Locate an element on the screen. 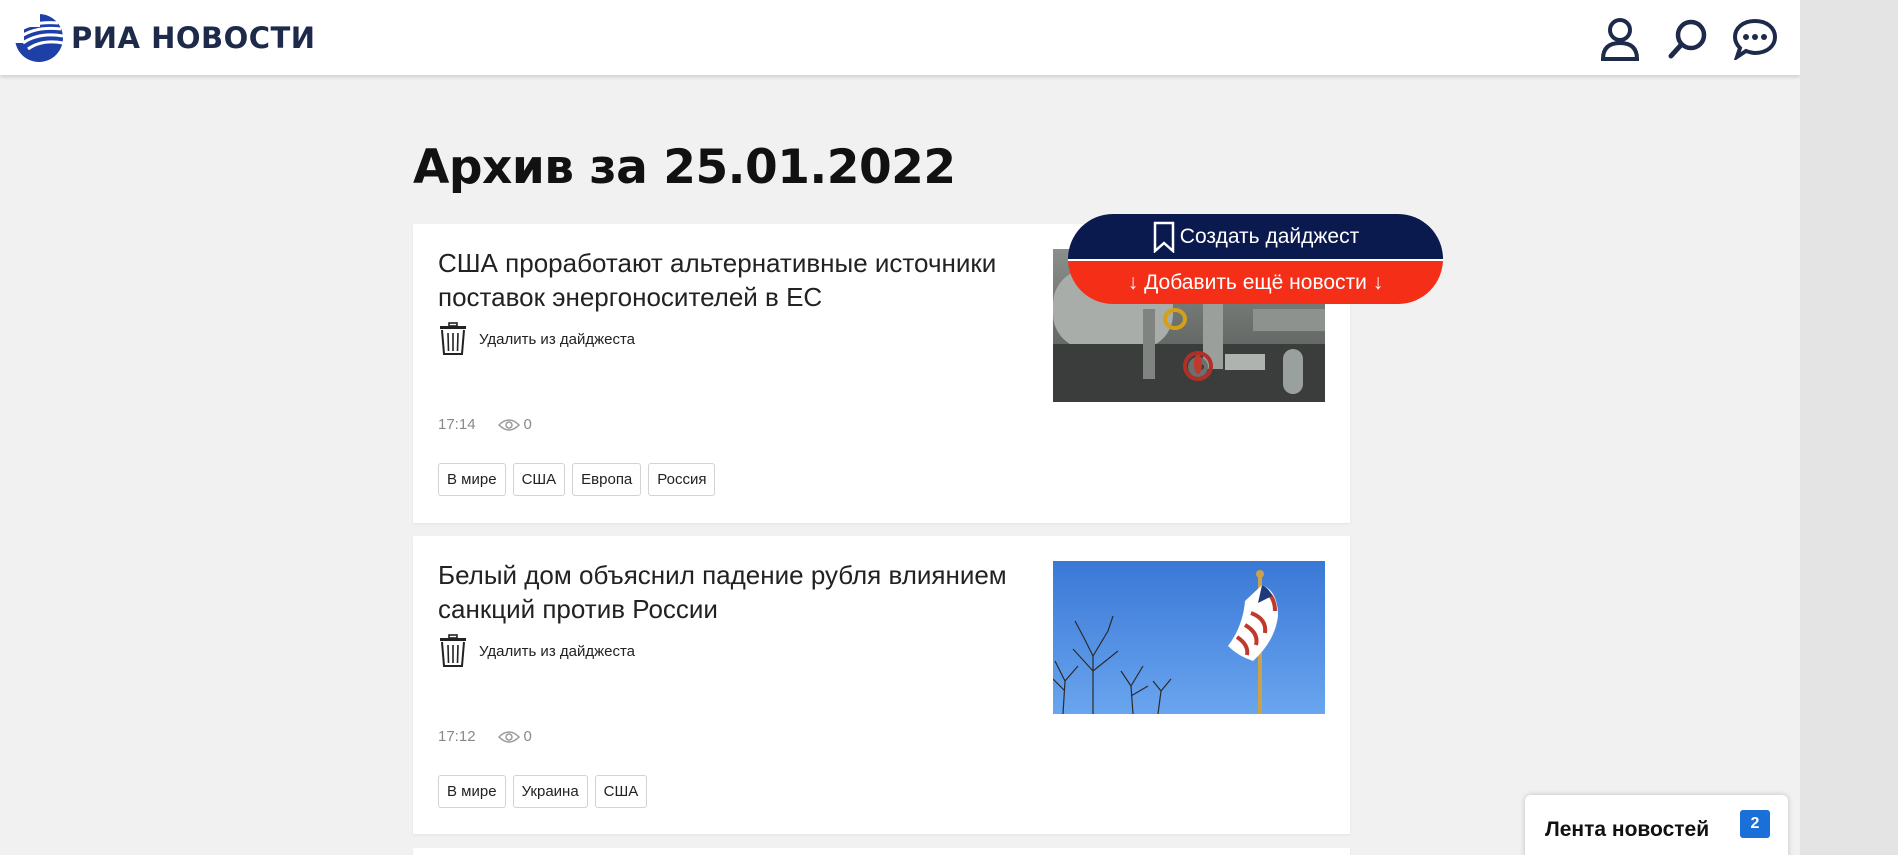 The width and height of the screenshot is (1898, 855). ria-logo-icon is located at coordinates (39, 37).